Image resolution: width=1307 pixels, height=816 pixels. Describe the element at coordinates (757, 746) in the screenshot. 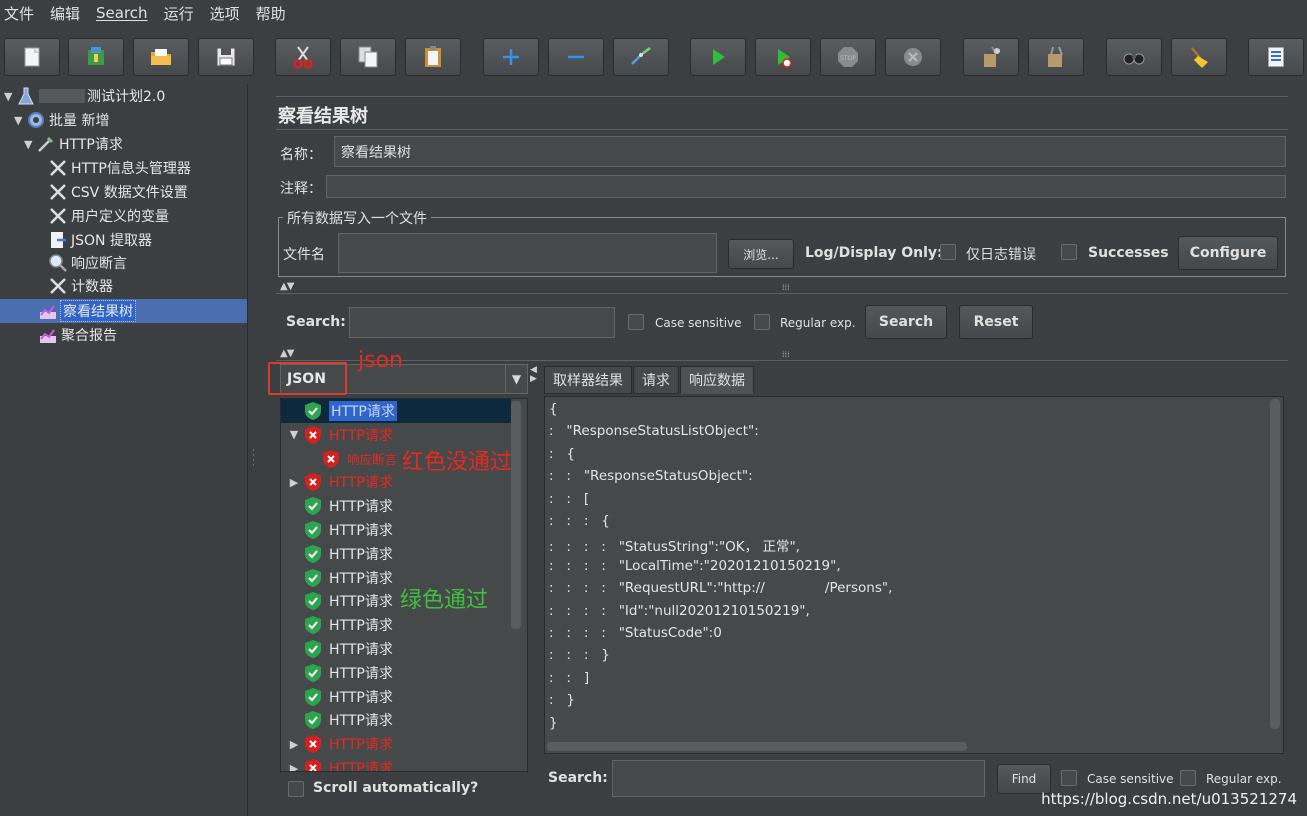

I see `response-horizontal-scrollbar` at that location.